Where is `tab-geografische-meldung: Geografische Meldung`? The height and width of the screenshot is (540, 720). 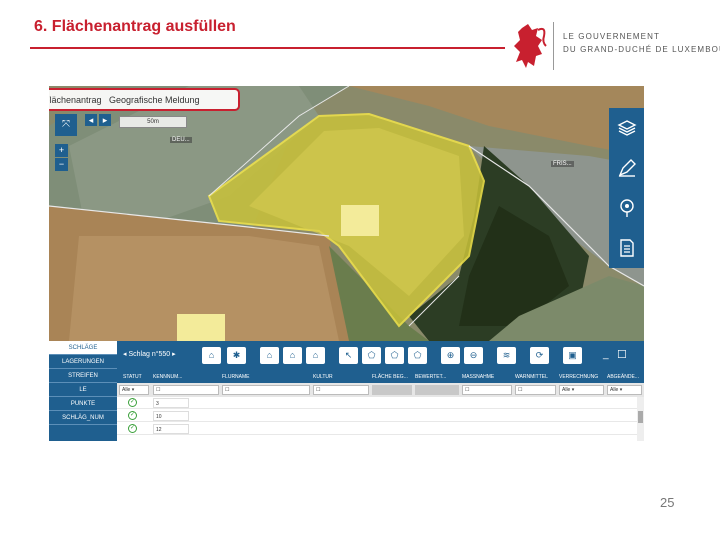
tab-geografische-meldung: Geografische Meldung is located at coordinates (154, 100).